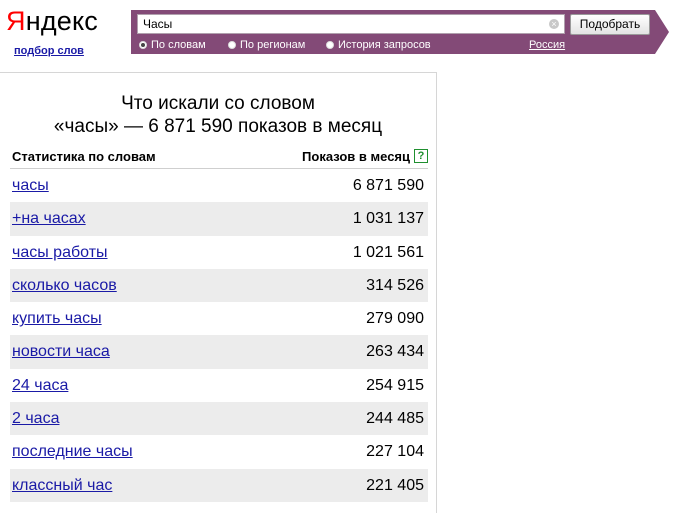  I want to click on keyword-link: новости часа, so click(61, 352).